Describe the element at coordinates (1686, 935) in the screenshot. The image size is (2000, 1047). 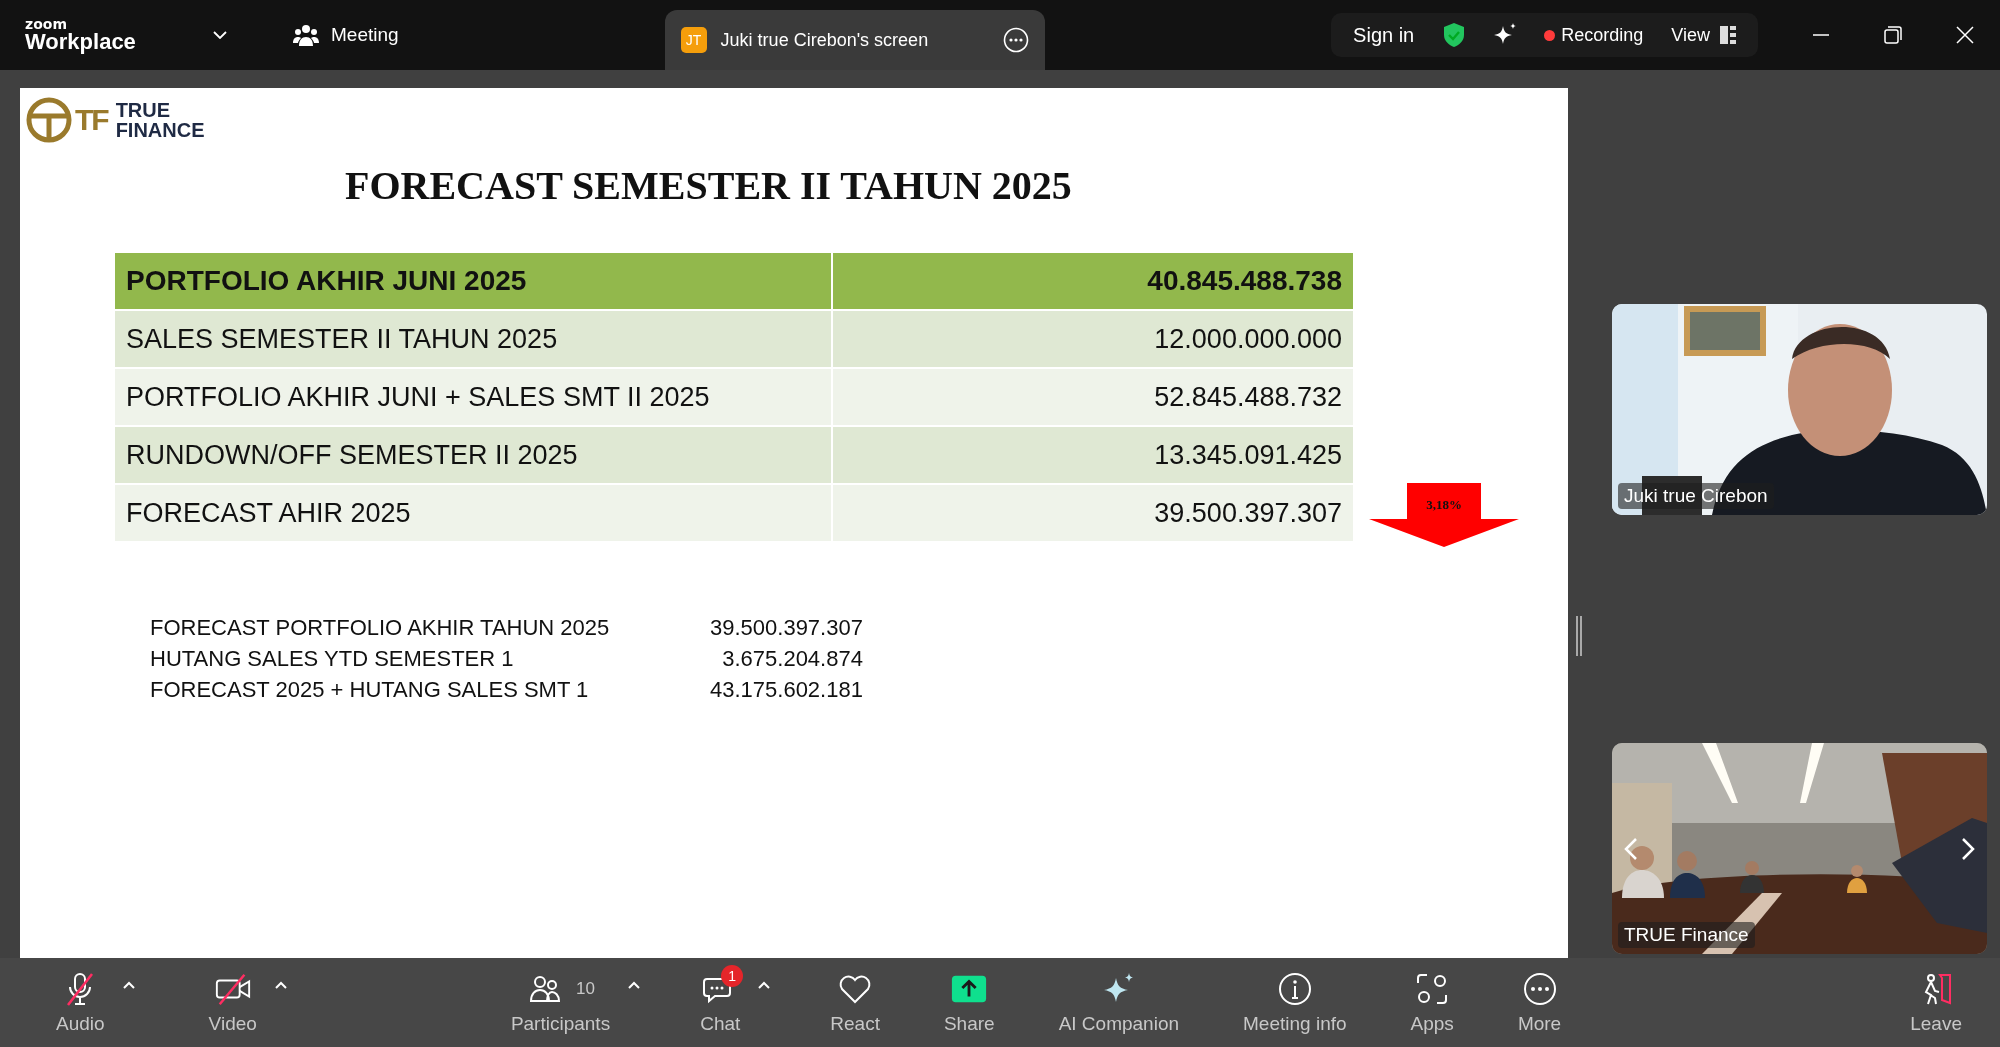
I see `participant-name: TRUE Finance` at that location.